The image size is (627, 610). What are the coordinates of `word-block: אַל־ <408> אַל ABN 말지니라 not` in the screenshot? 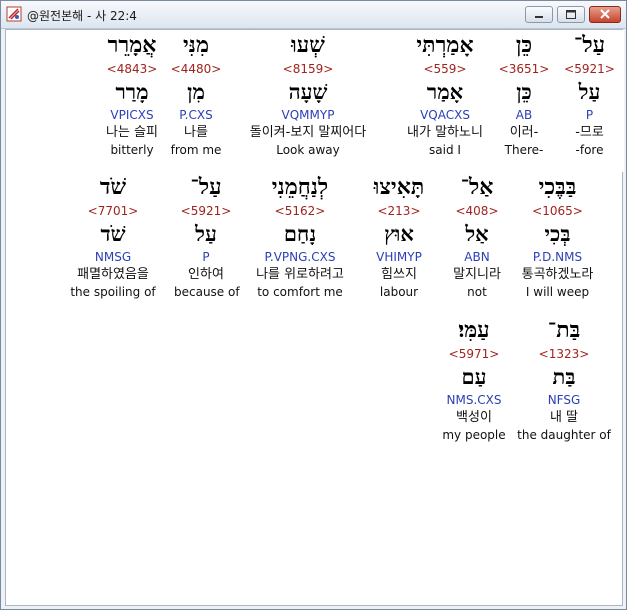 It's located at (477, 236).